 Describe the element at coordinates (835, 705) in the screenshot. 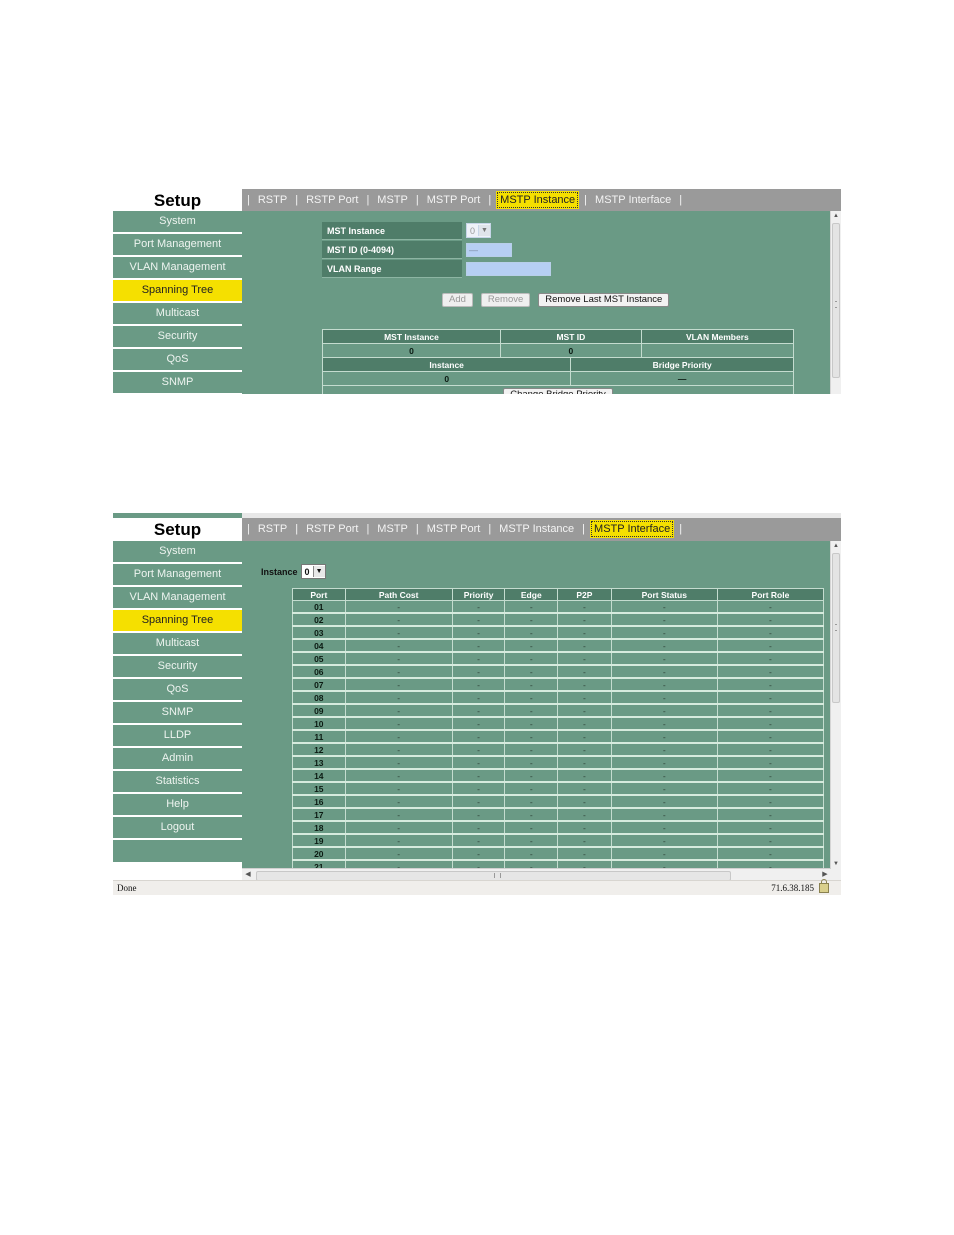

I see `vertical-scrollbar: ▲ ▼` at that location.